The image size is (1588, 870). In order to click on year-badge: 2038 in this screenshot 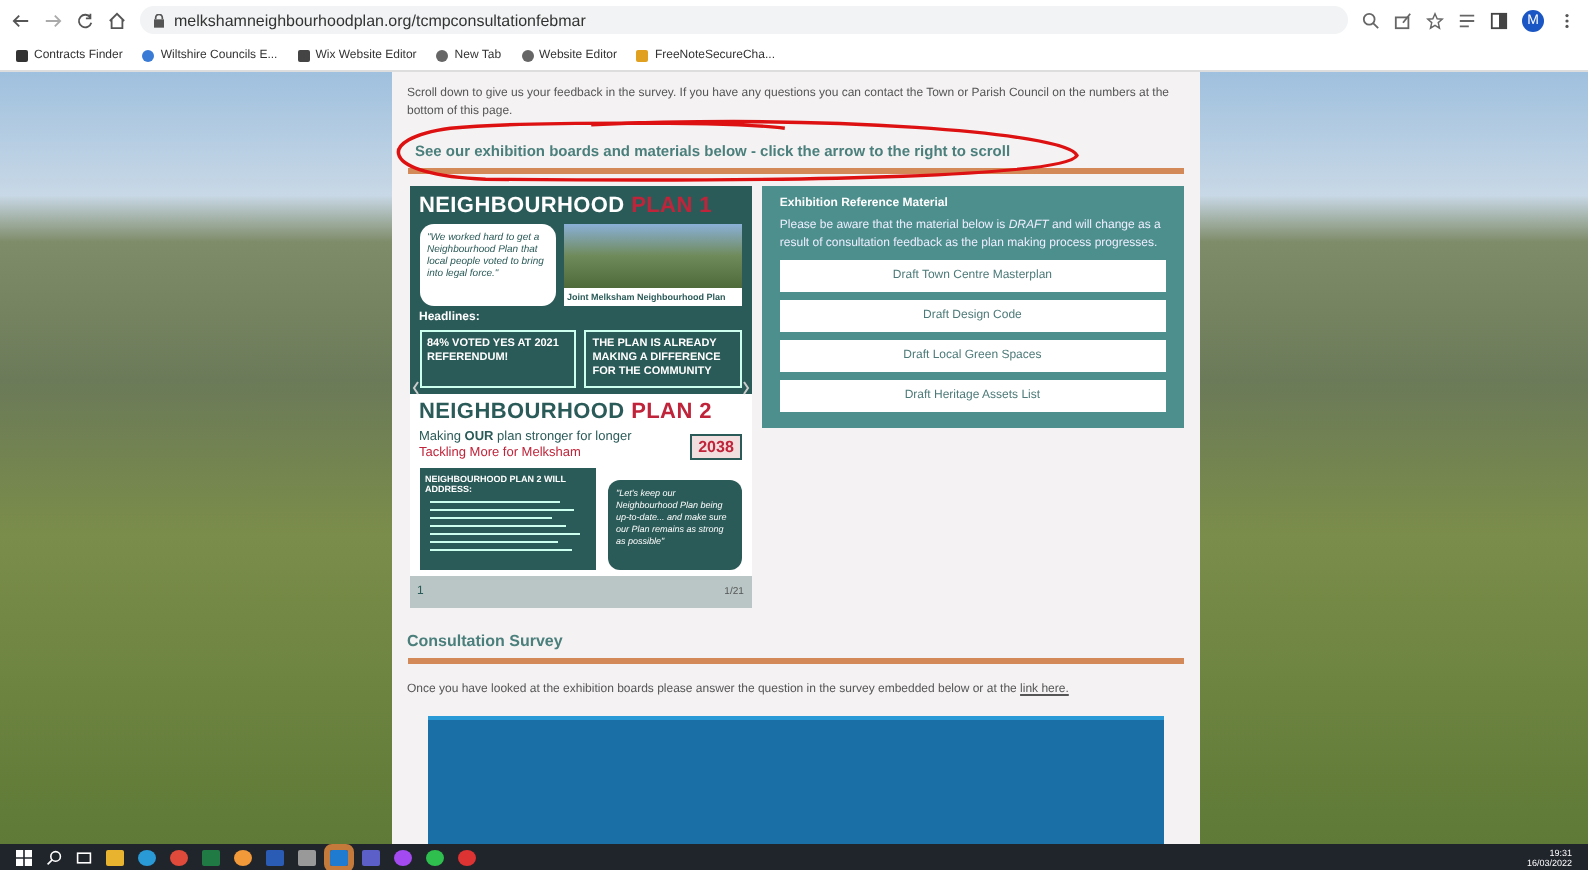, I will do `click(716, 446)`.